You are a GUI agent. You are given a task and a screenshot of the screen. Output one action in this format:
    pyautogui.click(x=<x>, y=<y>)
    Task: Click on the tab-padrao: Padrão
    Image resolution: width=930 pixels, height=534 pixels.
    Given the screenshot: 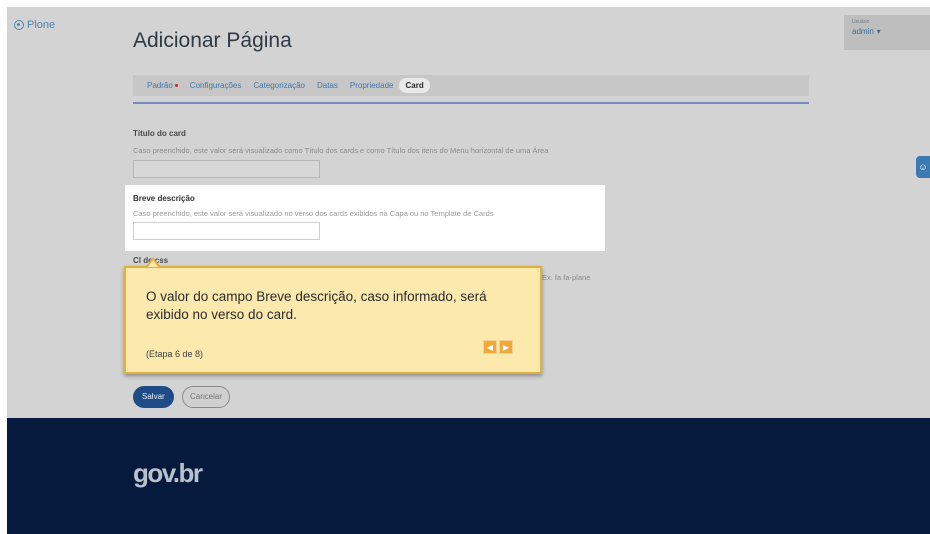 What is the action you would take?
    pyautogui.click(x=162, y=85)
    